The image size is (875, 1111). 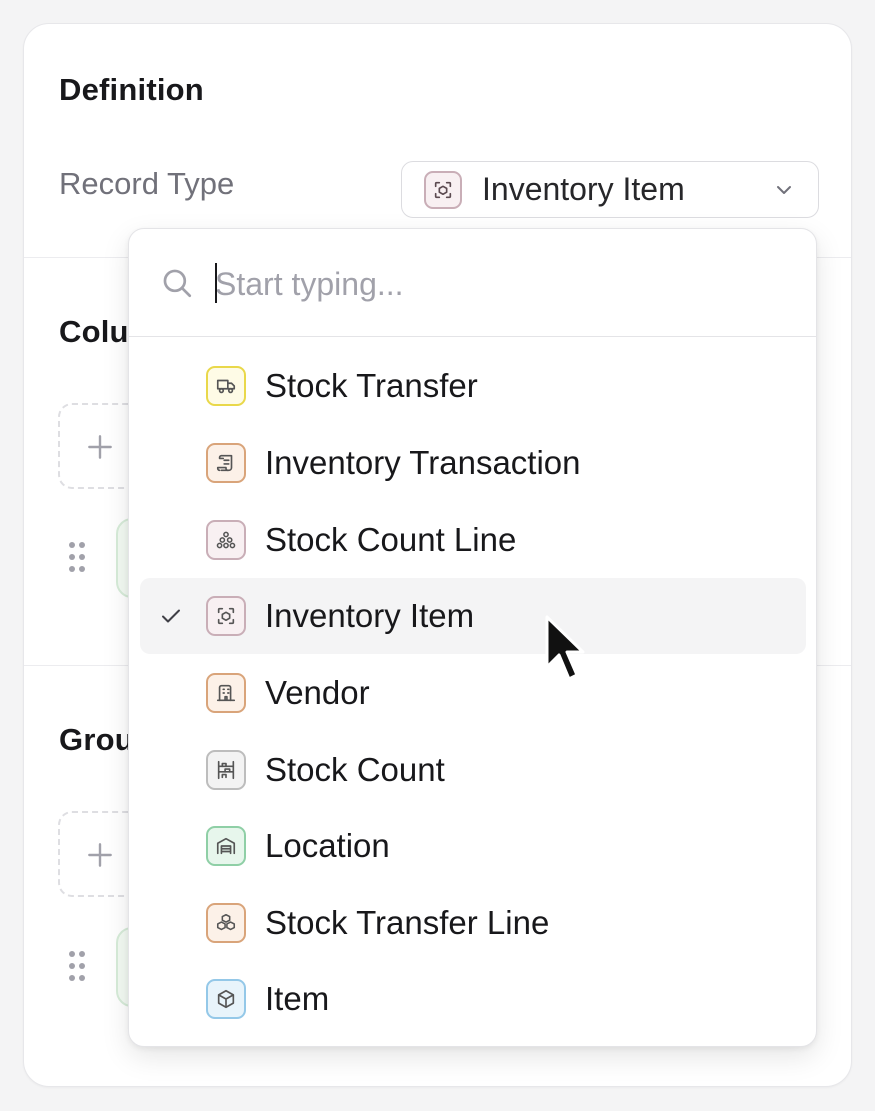 What do you see at coordinates (473, 846) in the screenshot?
I see `option-location: Location` at bounding box center [473, 846].